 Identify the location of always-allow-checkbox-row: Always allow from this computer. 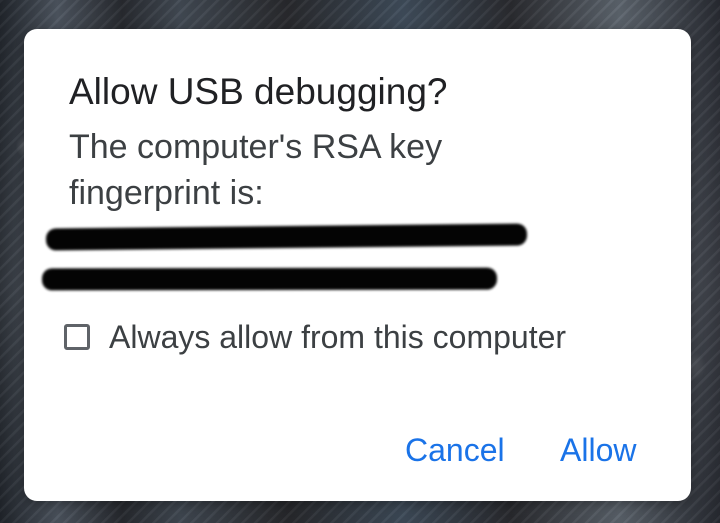
(315, 336).